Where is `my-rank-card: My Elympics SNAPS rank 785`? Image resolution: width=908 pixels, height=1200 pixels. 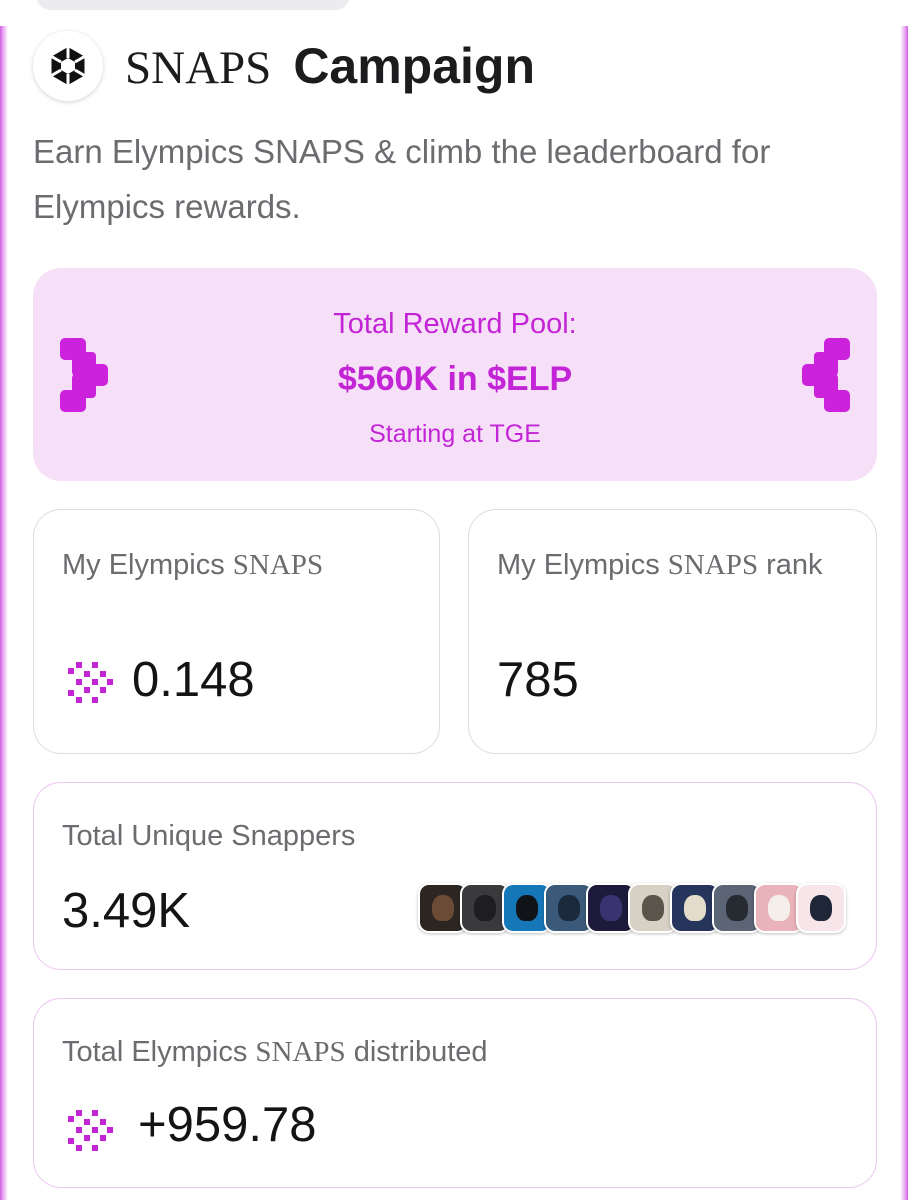 my-rank-card: My Elympics SNAPS rank 785 is located at coordinates (672, 631).